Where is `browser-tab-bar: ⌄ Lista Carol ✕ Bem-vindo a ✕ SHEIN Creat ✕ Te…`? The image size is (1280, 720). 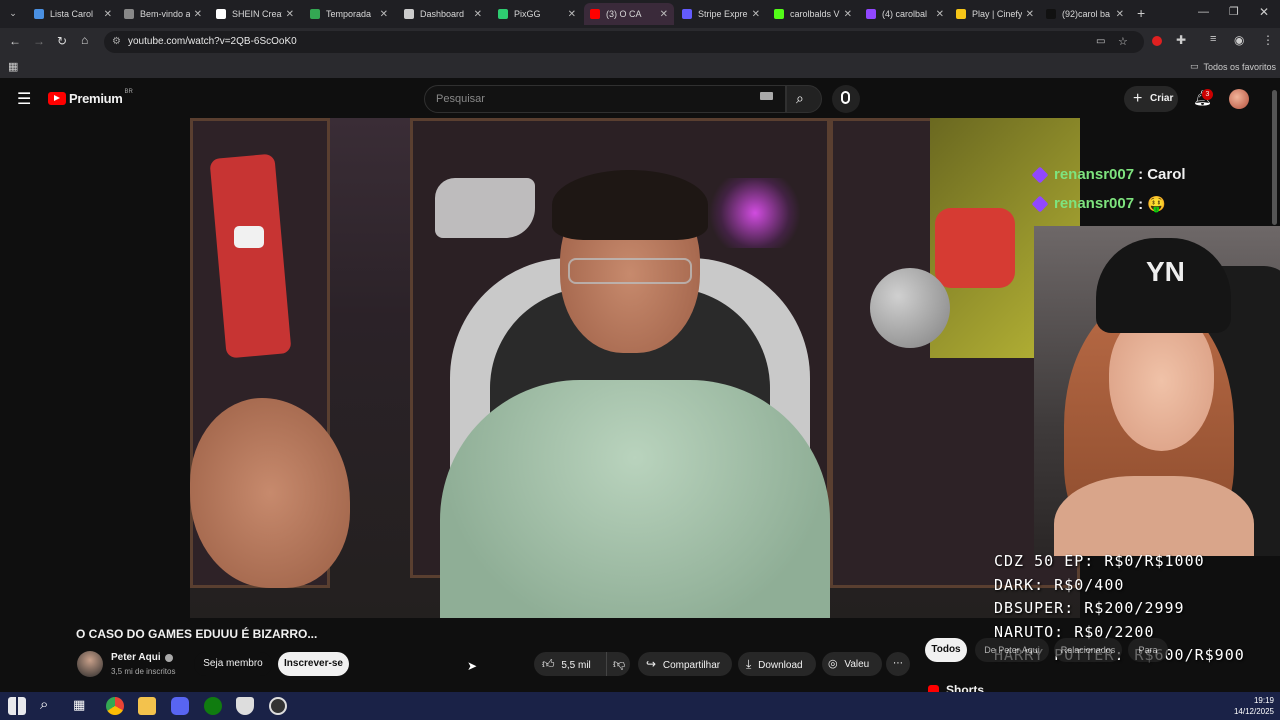 browser-tab-bar: ⌄ Lista Carol ✕ Bem-vindo a ✕ SHEIN Creat ✕ Te… is located at coordinates (640, 14).